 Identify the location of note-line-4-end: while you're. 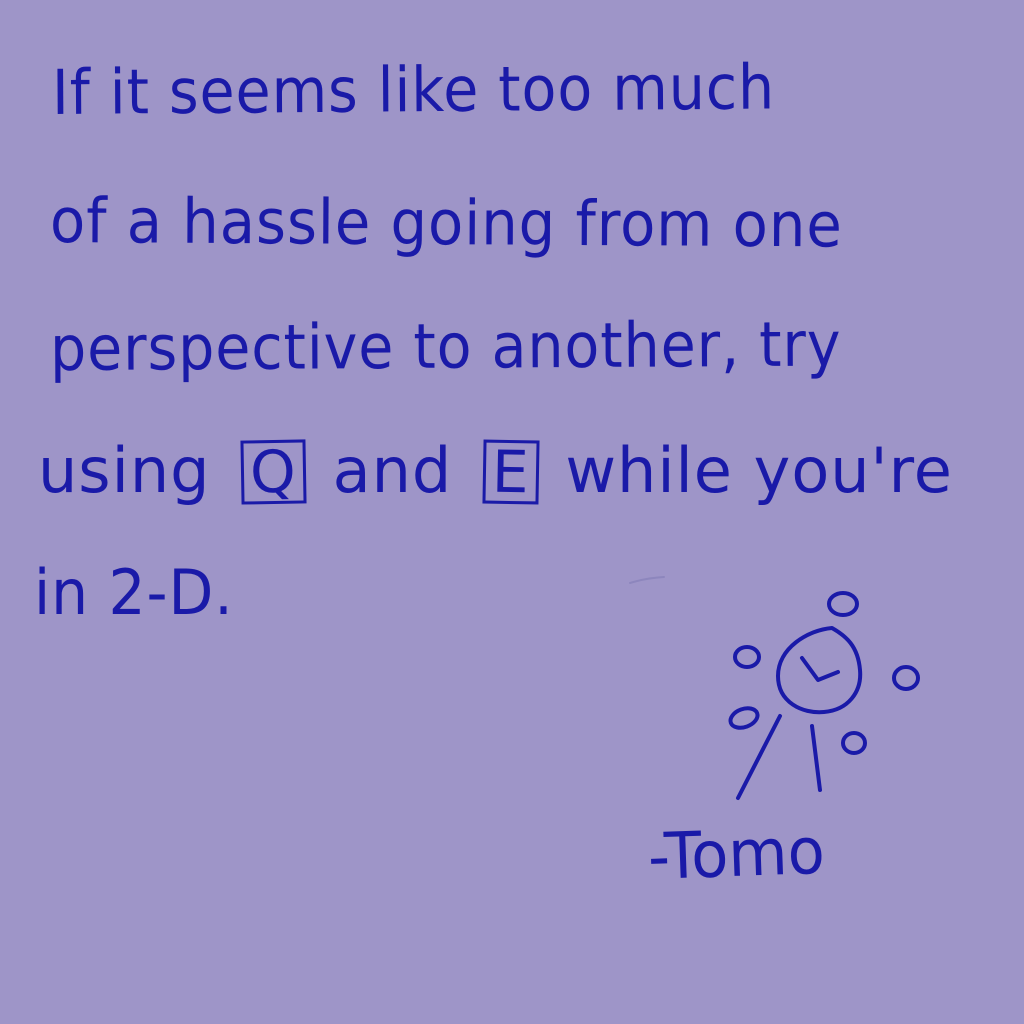
(759, 470).